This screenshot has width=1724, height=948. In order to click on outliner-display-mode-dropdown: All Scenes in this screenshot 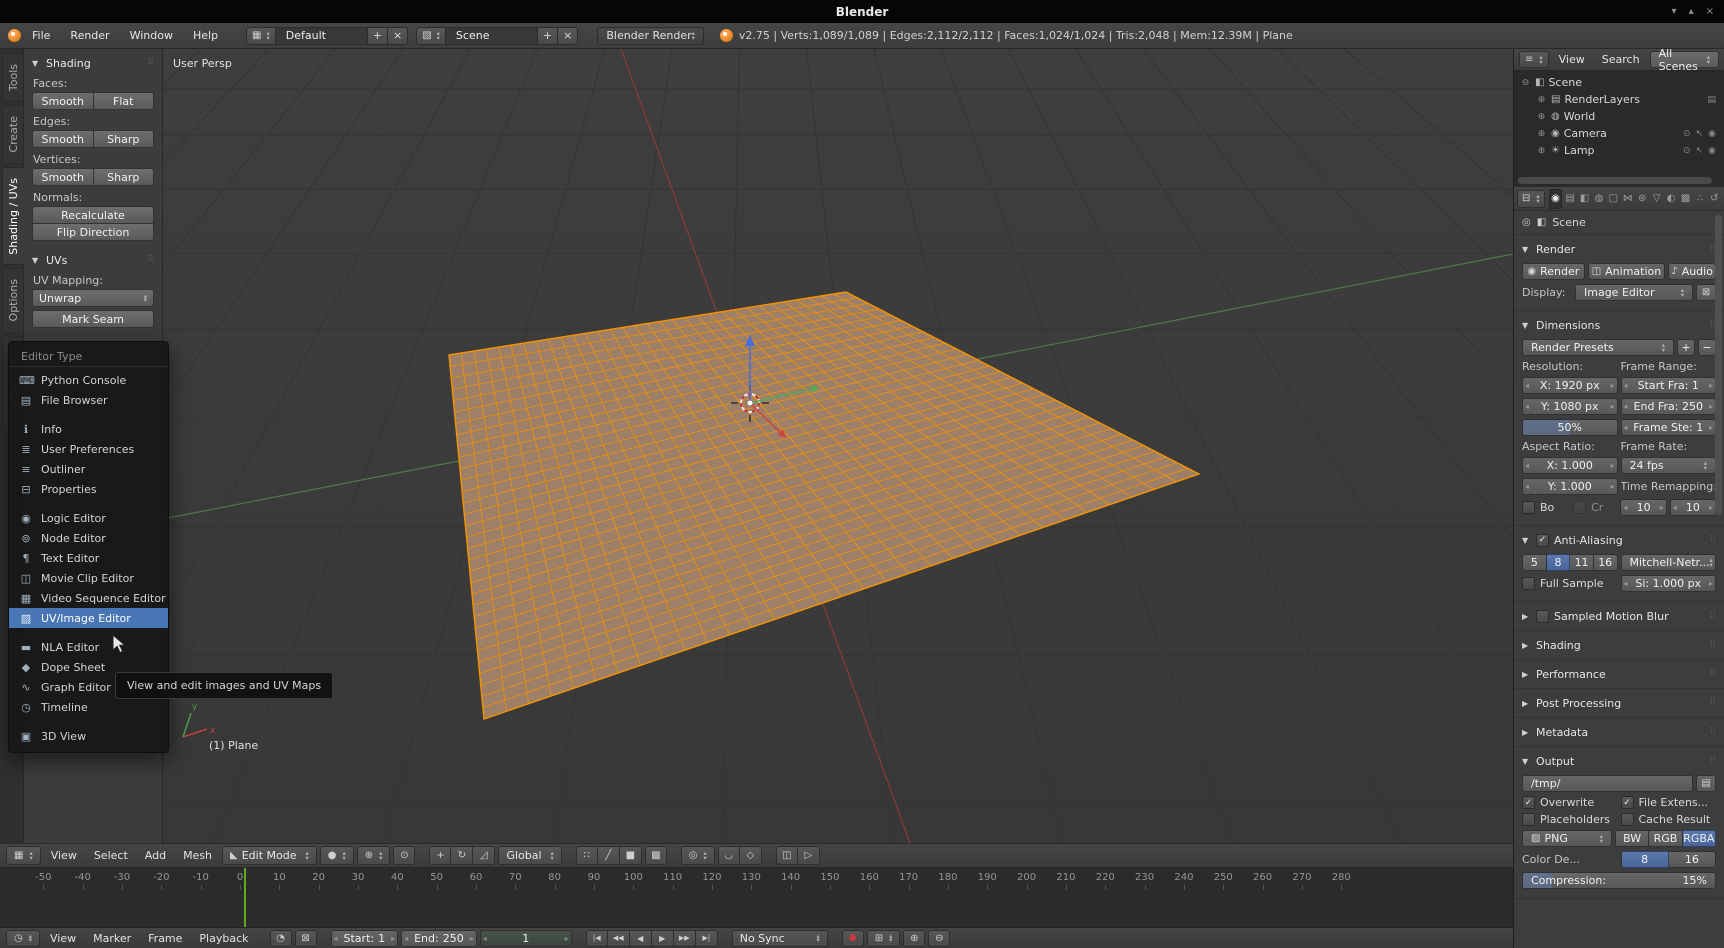, I will do `click(1684, 60)`.